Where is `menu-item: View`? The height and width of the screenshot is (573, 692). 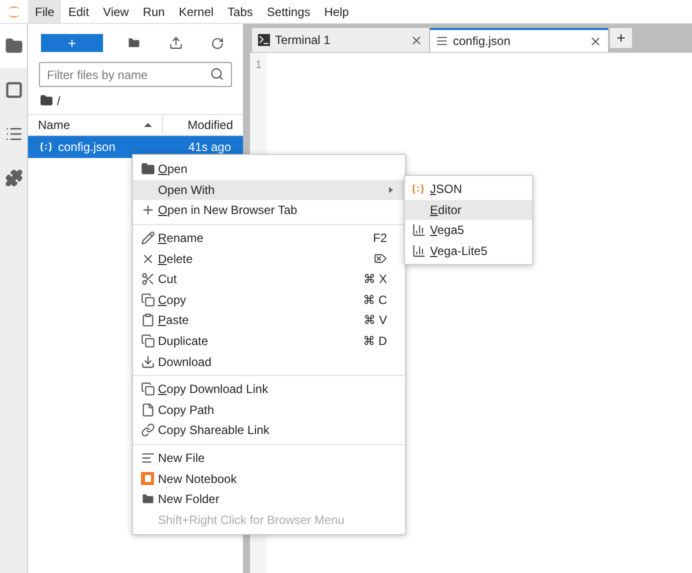 menu-item: View is located at coordinates (116, 11).